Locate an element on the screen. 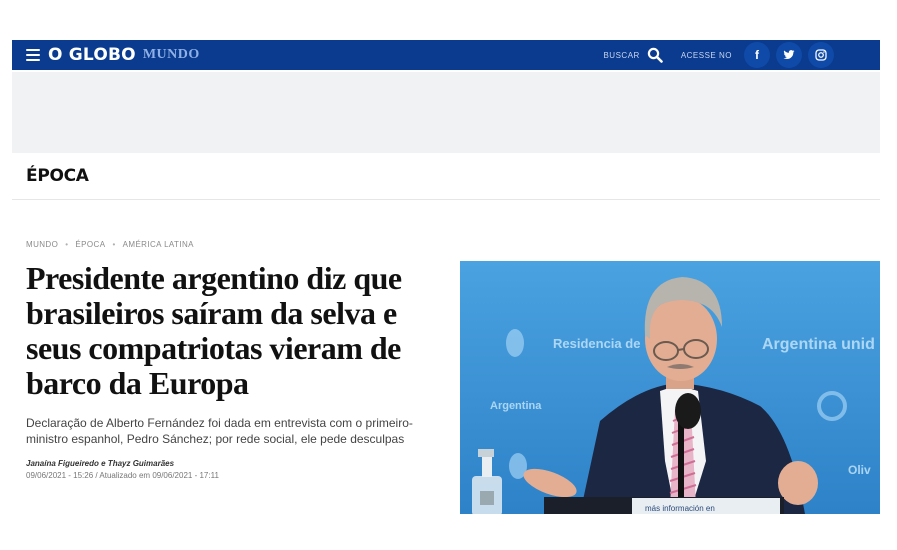 This screenshot has height=550, width=897. ad-placeholder is located at coordinates (446, 112).